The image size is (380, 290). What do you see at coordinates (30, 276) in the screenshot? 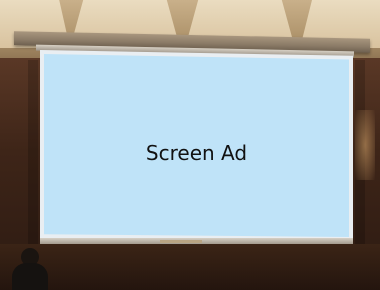
I see `person-body` at bounding box center [30, 276].